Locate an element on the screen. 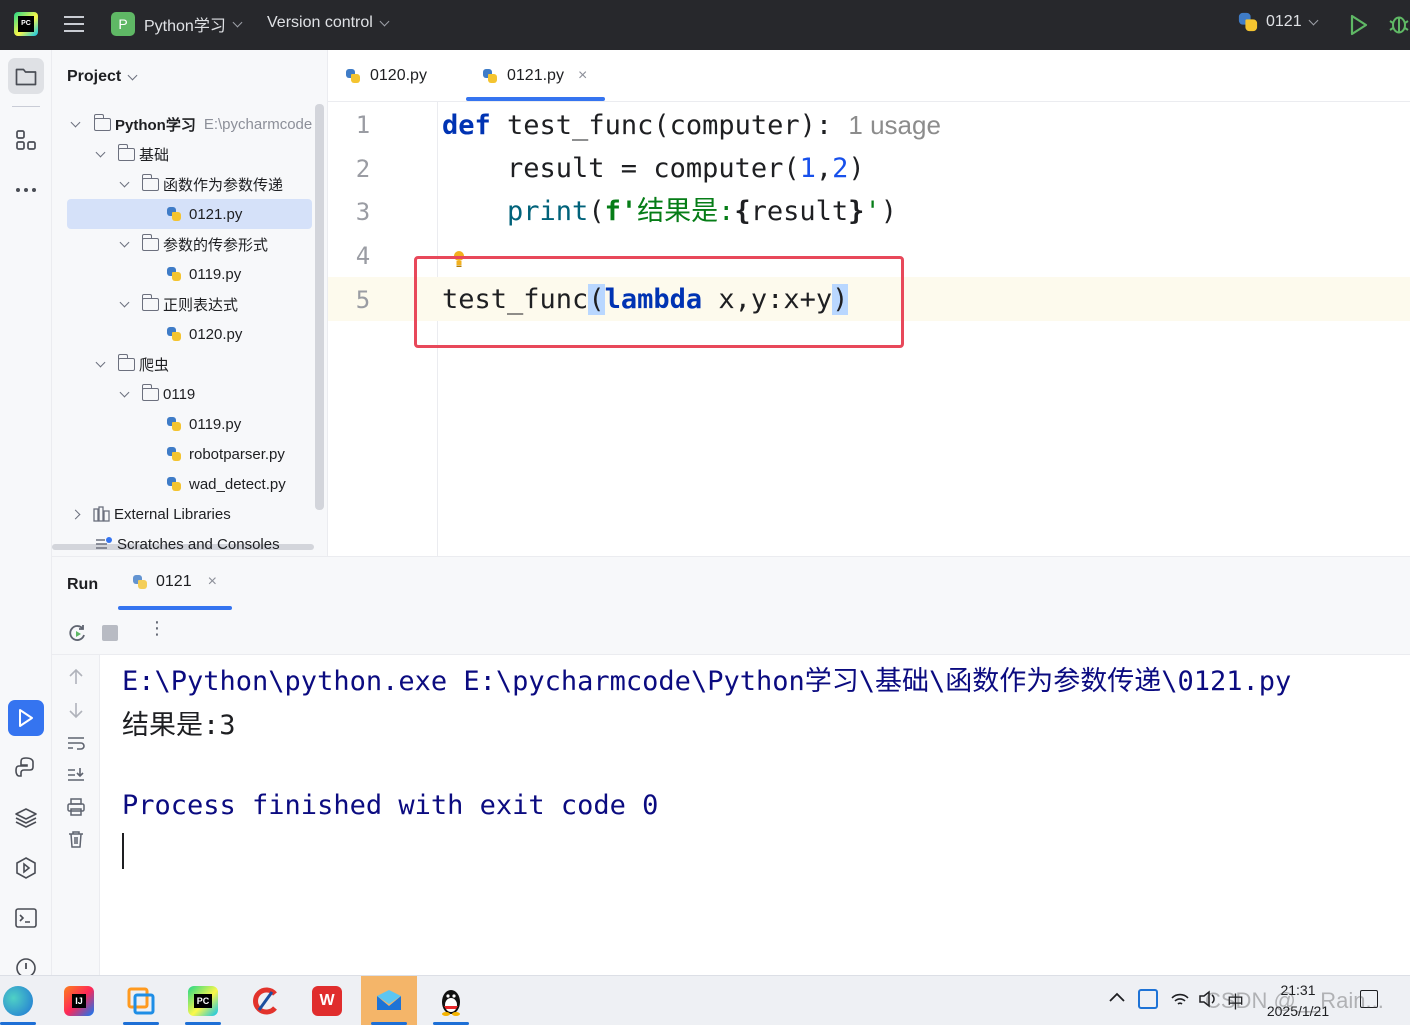 The image size is (1410, 1025). play-icon is located at coordinates (1359, 25).